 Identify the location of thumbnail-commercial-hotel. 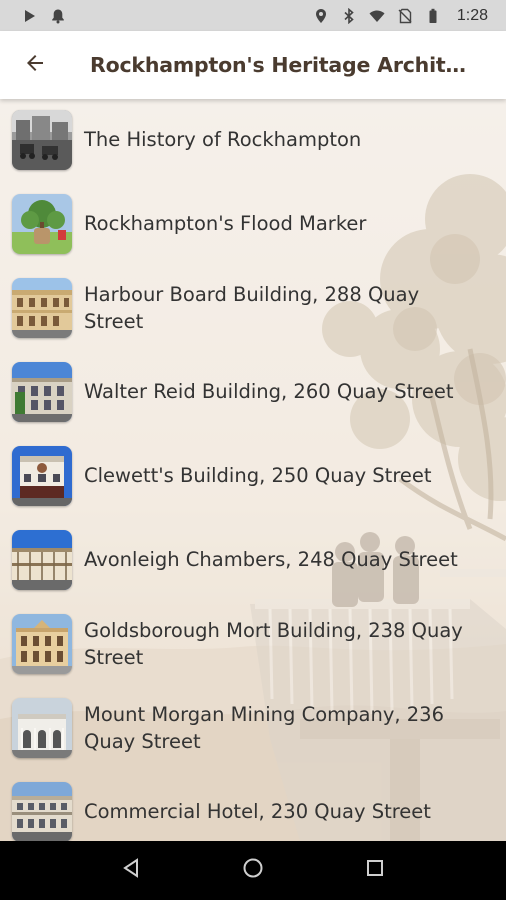
(42, 811).